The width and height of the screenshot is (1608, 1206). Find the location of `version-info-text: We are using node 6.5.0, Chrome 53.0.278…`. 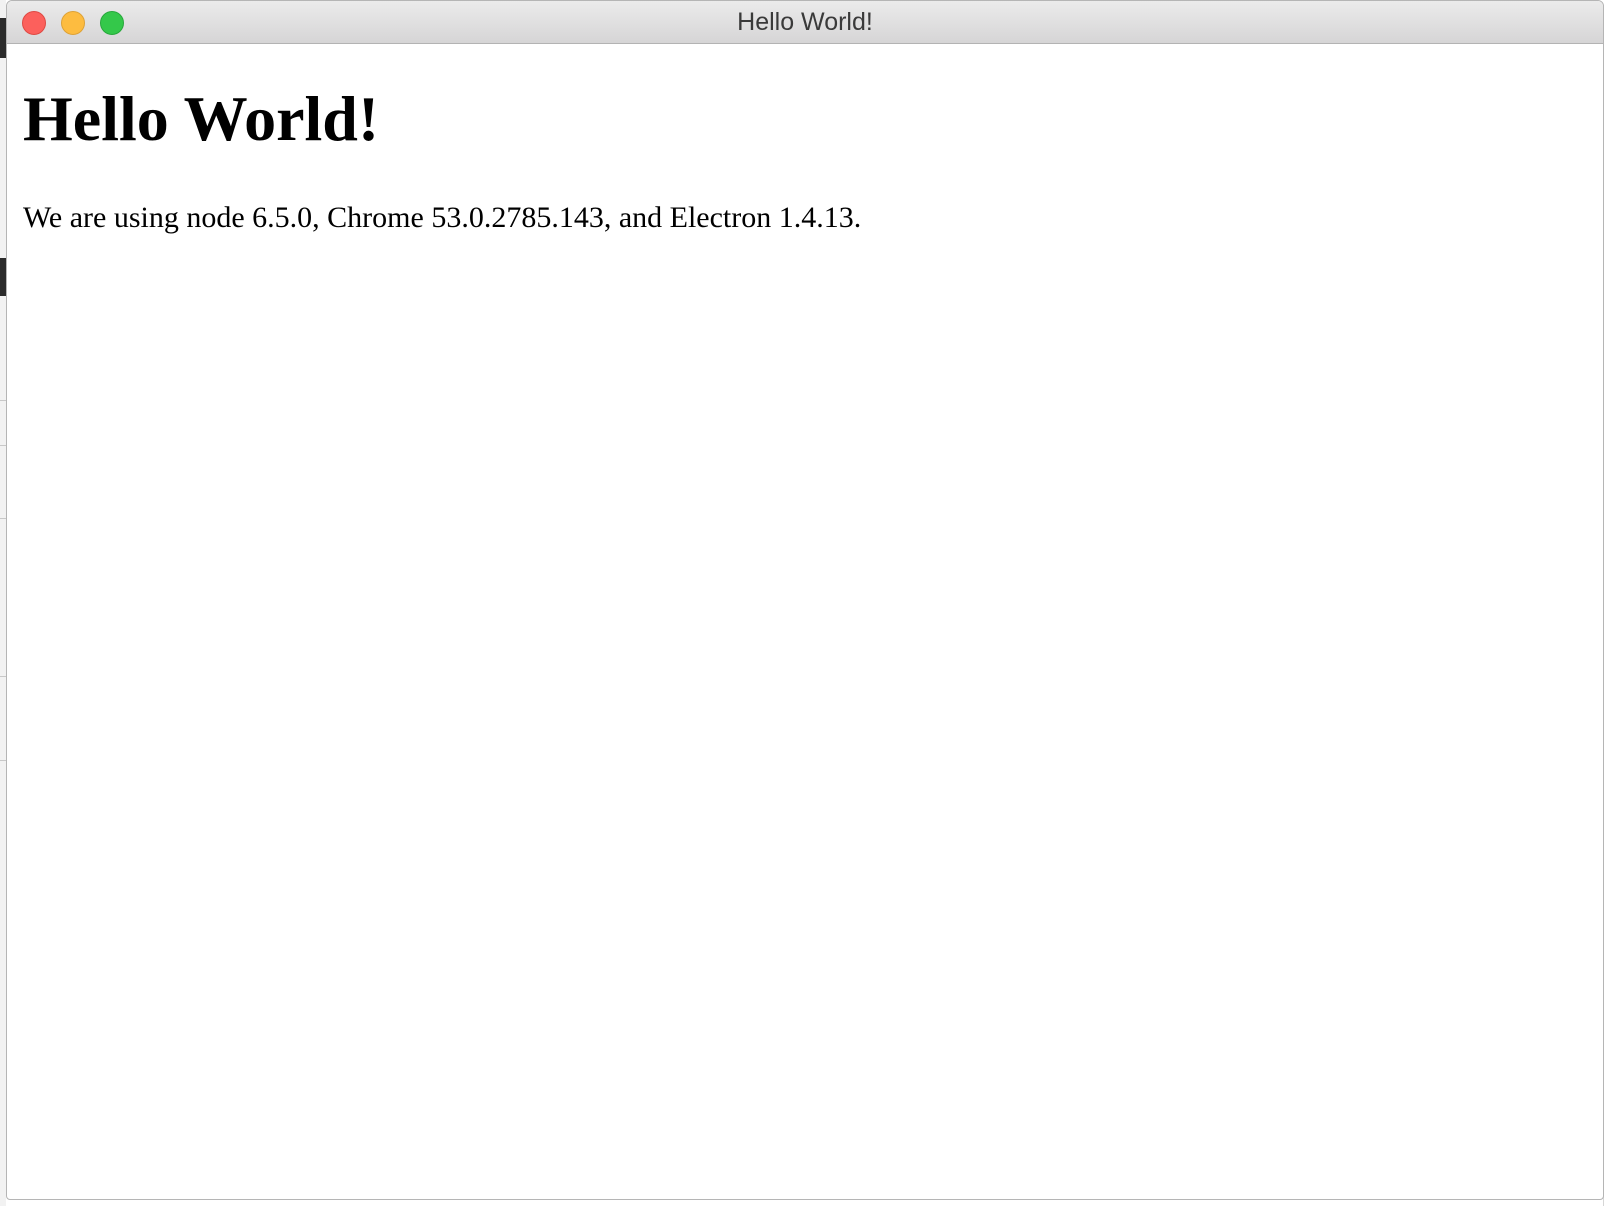

version-info-text: We are using node 6.5.0, Chrome 53.0.278… is located at coordinates (442, 218).